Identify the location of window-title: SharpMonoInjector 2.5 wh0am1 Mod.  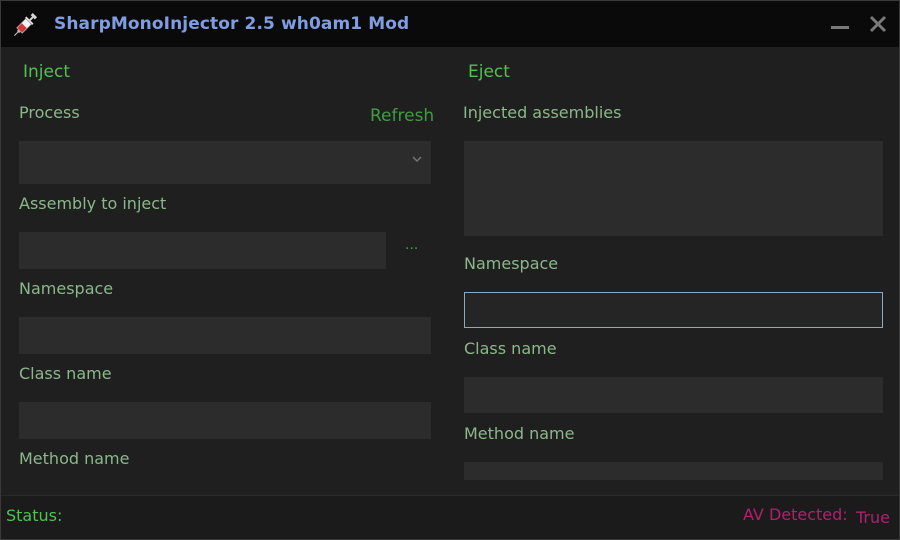
(232, 24).